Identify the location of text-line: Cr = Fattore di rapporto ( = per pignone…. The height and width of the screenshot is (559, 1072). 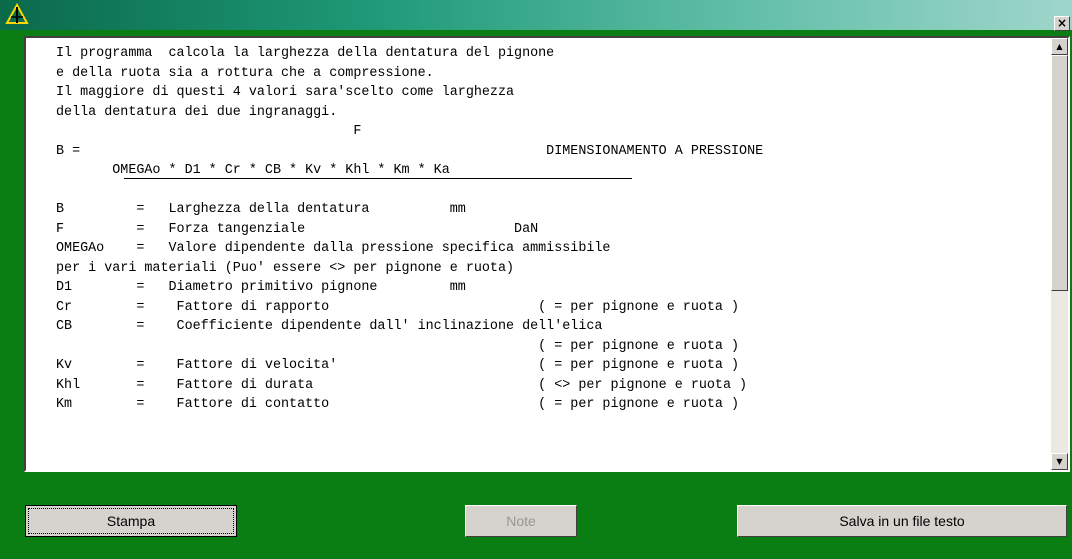
(398, 307).